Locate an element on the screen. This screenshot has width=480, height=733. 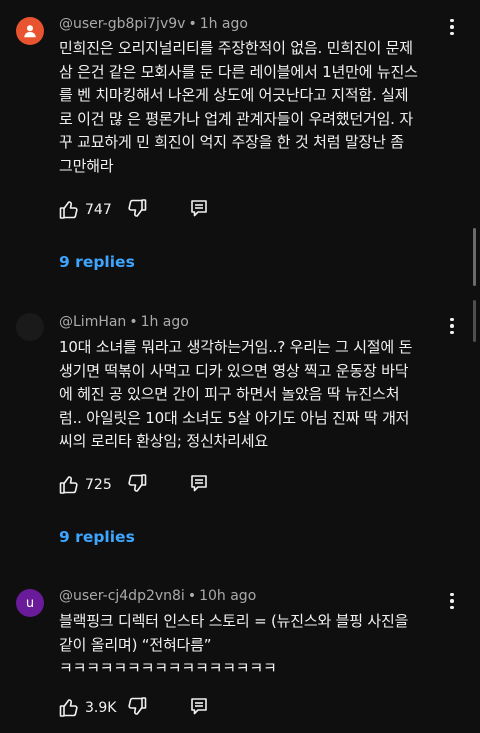
like-count: 725 is located at coordinates (98, 485).